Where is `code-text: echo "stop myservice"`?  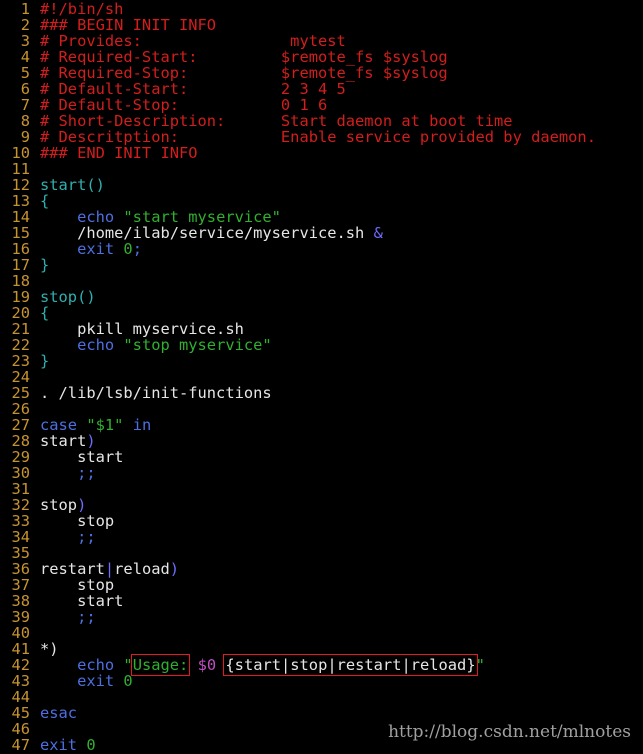 code-text: echo "stop myservice" is located at coordinates (156, 345).